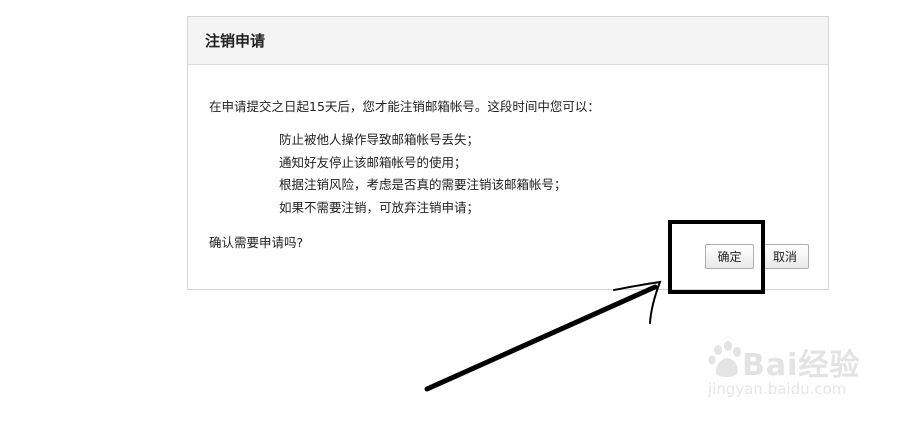 The image size is (923, 422). What do you see at coordinates (777, 389) in the screenshot?
I see `watermark-site: jingyan.baidu.com` at bounding box center [777, 389].